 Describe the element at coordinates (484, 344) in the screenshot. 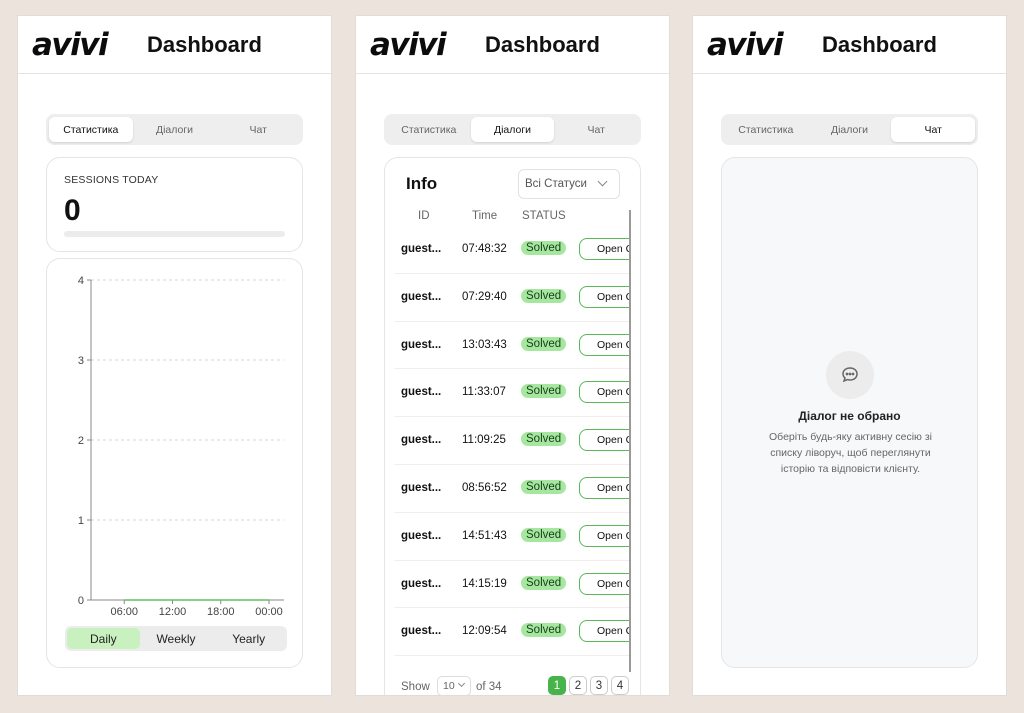

I see `row-time: 13:03:43` at that location.